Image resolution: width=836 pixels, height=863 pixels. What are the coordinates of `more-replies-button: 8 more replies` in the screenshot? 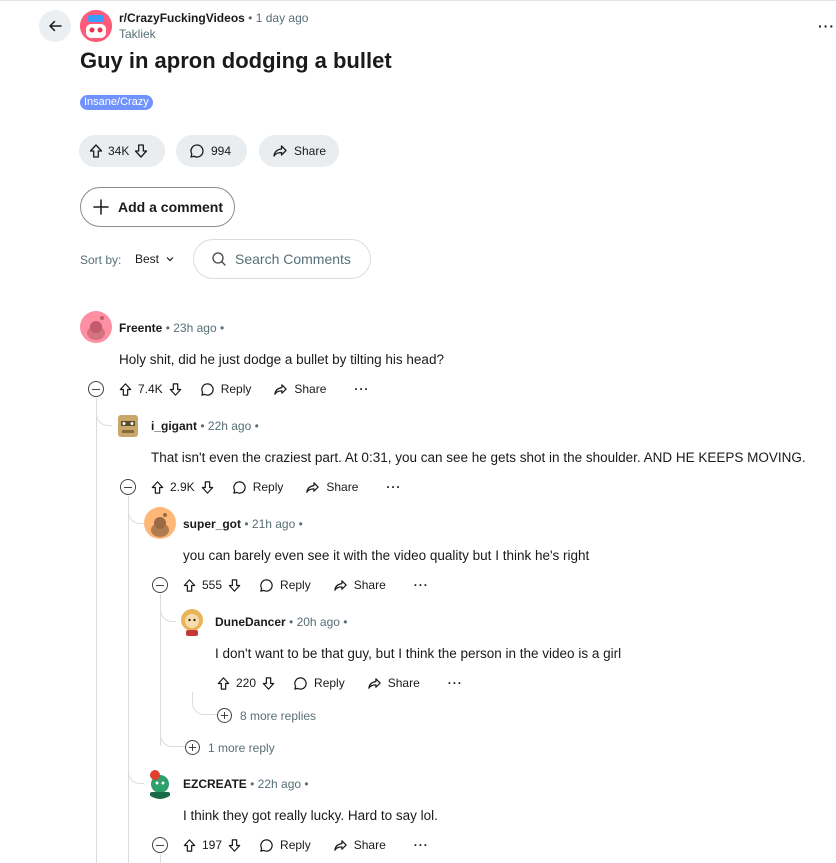 It's located at (266, 715).